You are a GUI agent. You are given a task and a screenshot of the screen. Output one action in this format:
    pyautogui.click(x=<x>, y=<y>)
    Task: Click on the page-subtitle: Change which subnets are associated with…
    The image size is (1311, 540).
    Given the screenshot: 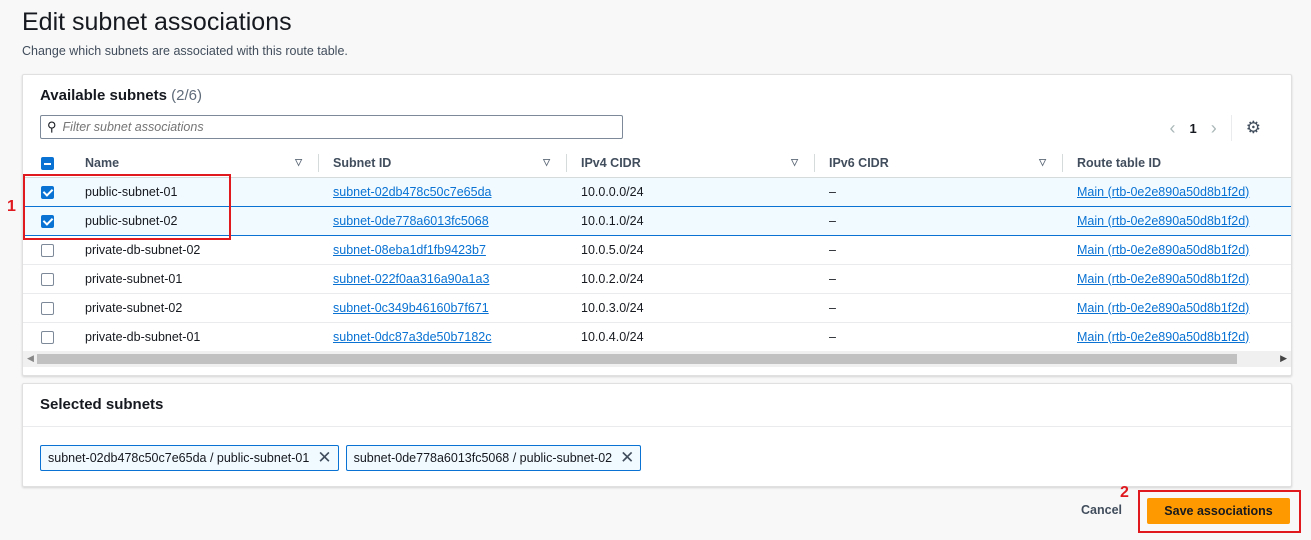 What is the action you would take?
    pyautogui.click(x=185, y=51)
    